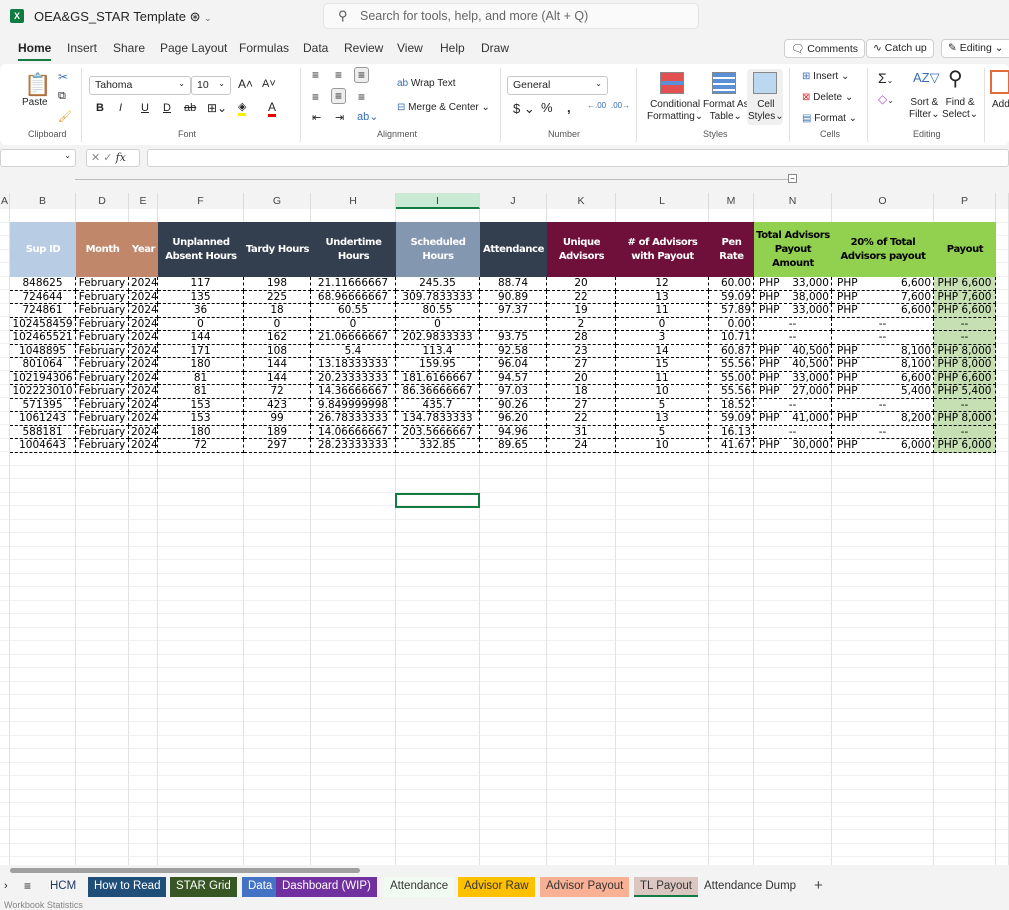 This screenshot has height=910, width=1009. I want to click on table-cell: 28, so click(581, 338).